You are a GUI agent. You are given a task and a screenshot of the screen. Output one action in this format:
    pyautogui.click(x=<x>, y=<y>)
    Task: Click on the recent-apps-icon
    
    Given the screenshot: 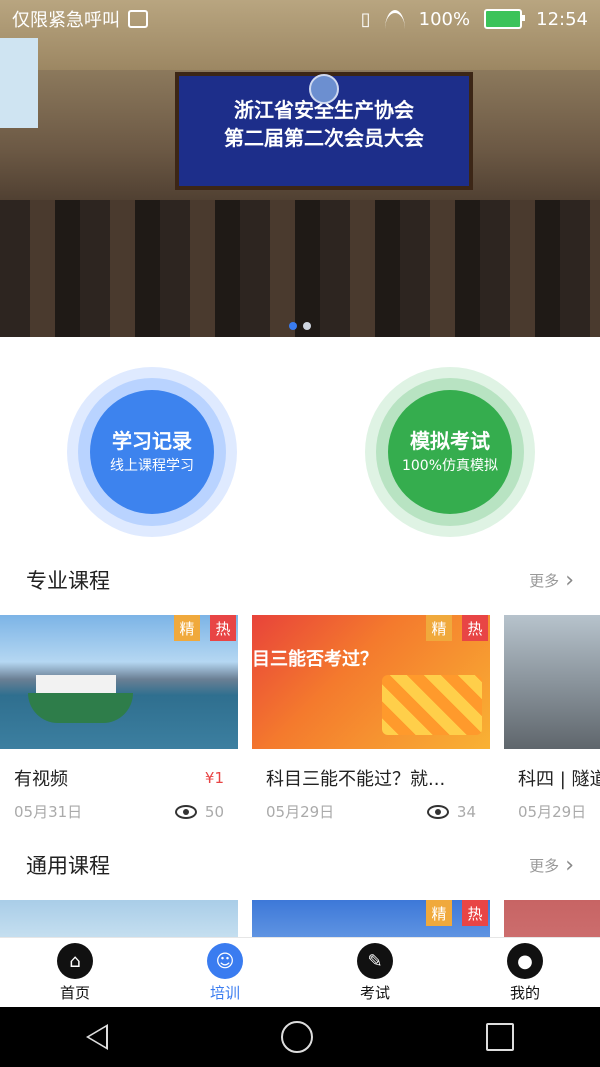 What is the action you would take?
    pyautogui.click(x=499, y=1037)
    